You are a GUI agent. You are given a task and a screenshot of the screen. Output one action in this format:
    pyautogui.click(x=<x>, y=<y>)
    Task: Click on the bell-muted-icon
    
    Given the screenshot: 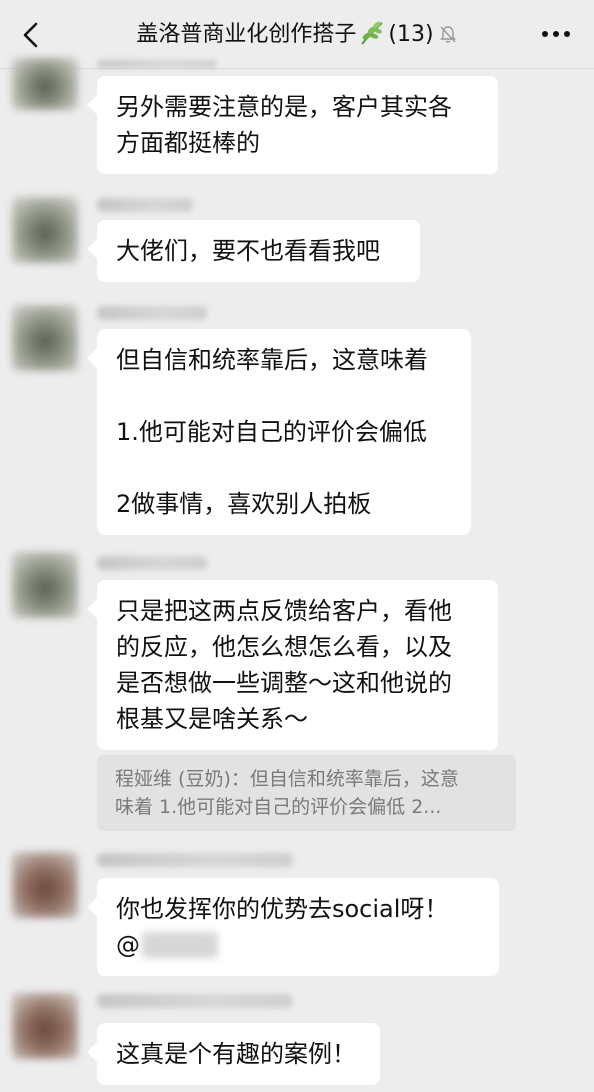 What is the action you would take?
    pyautogui.click(x=448, y=38)
    